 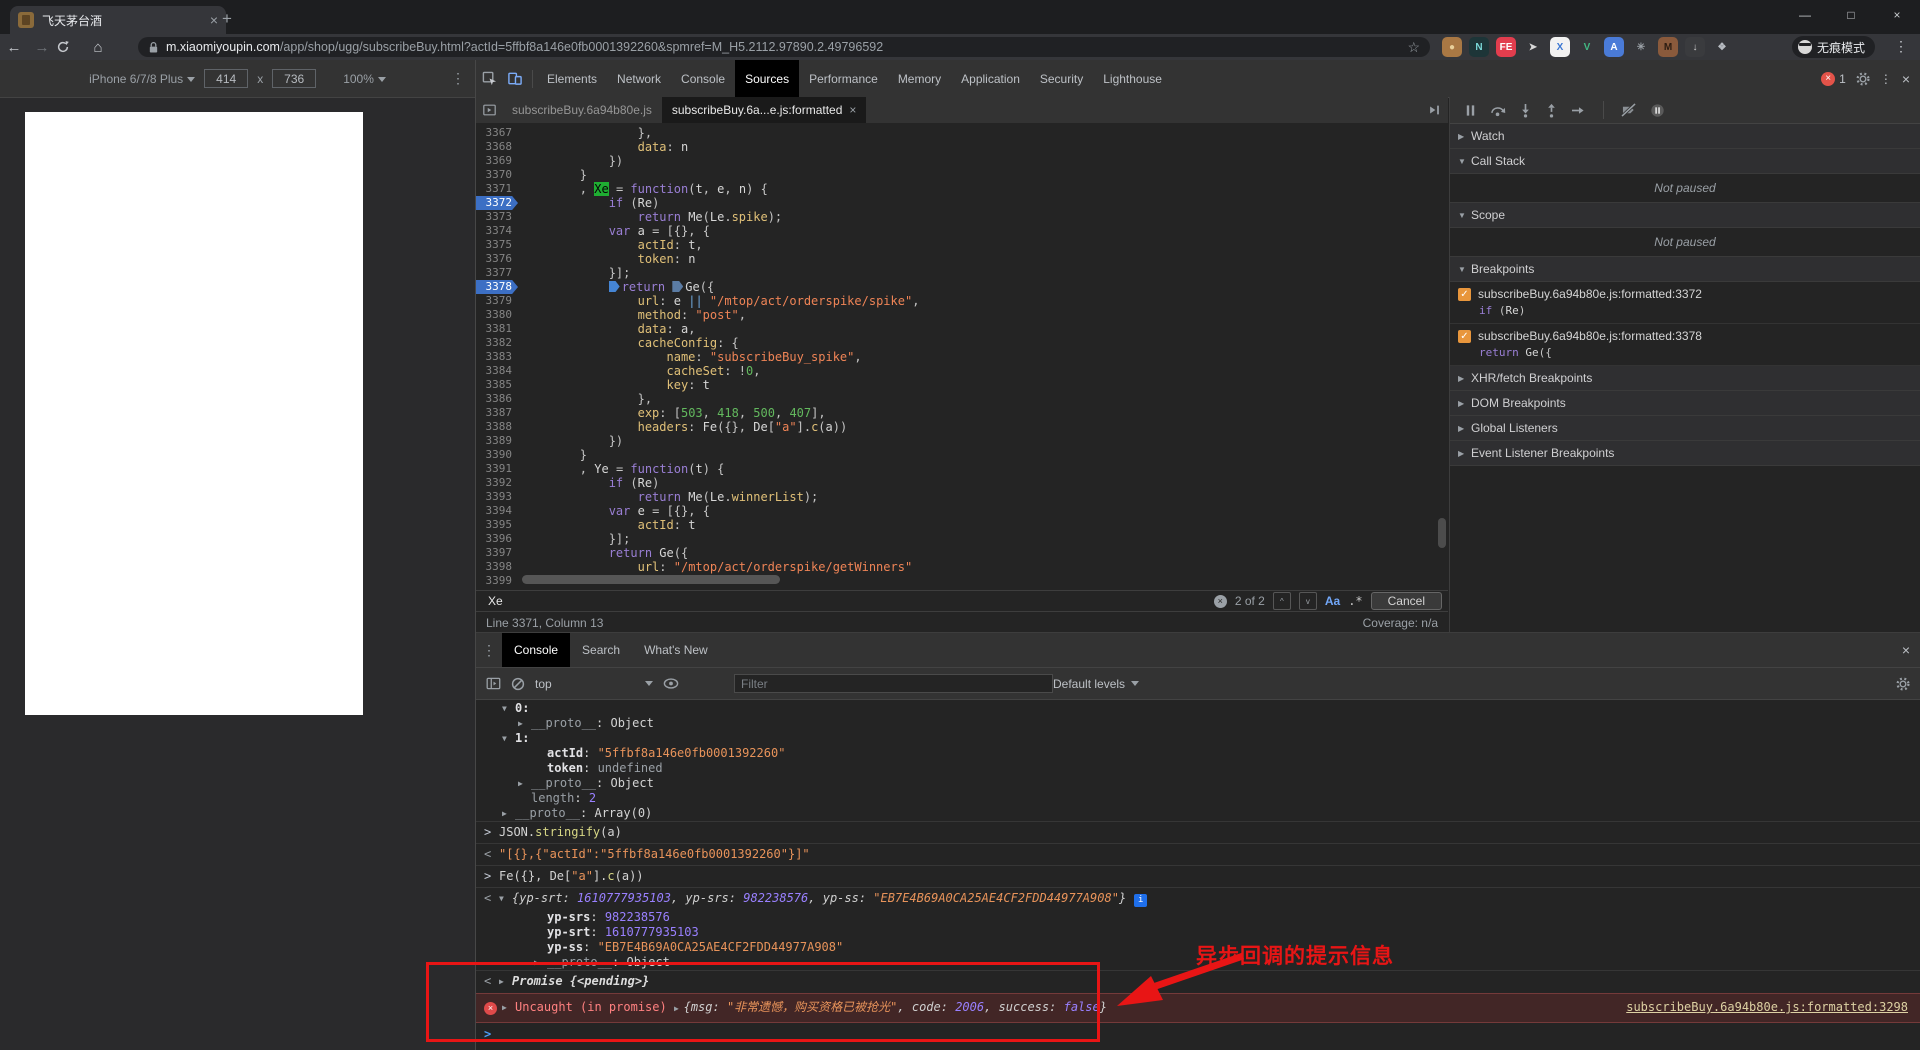 I want to click on console-sidebar-icon, so click(x=493, y=683).